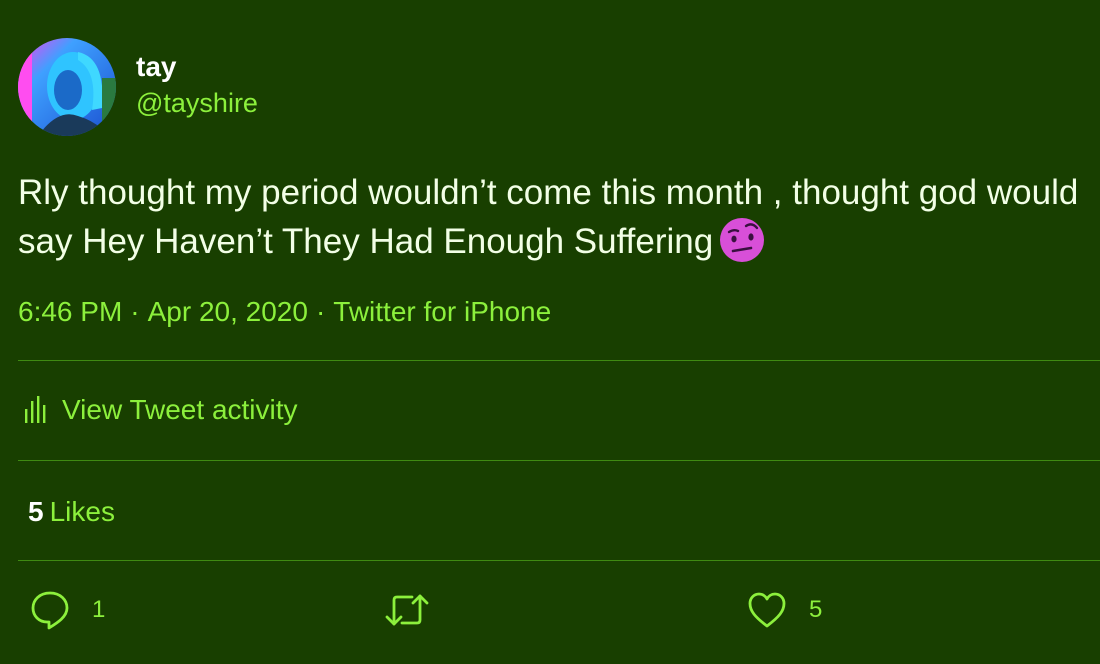  Describe the element at coordinates (197, 85) in the screenshot. I see `user-names: tay @tayshire` at that location.